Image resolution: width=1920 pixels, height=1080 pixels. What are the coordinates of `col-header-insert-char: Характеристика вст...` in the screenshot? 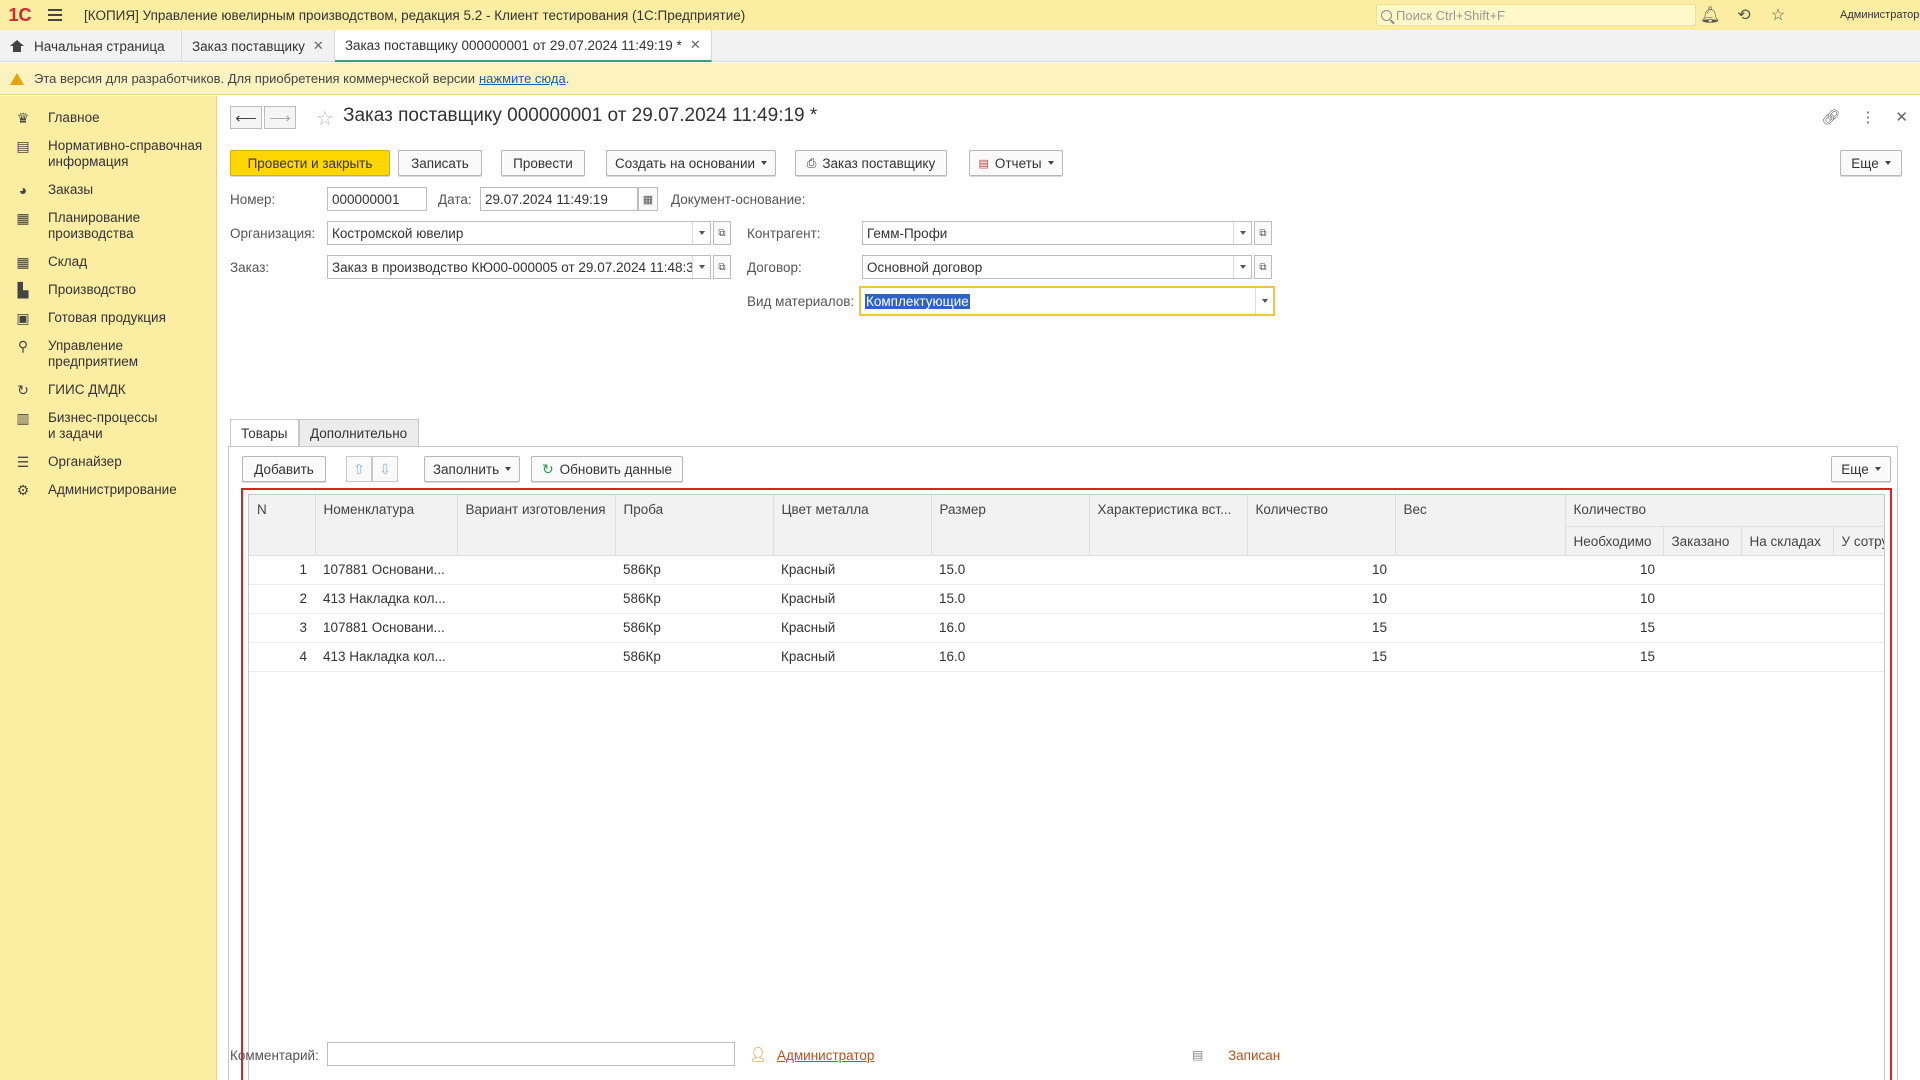 It's located at (1168, 525).